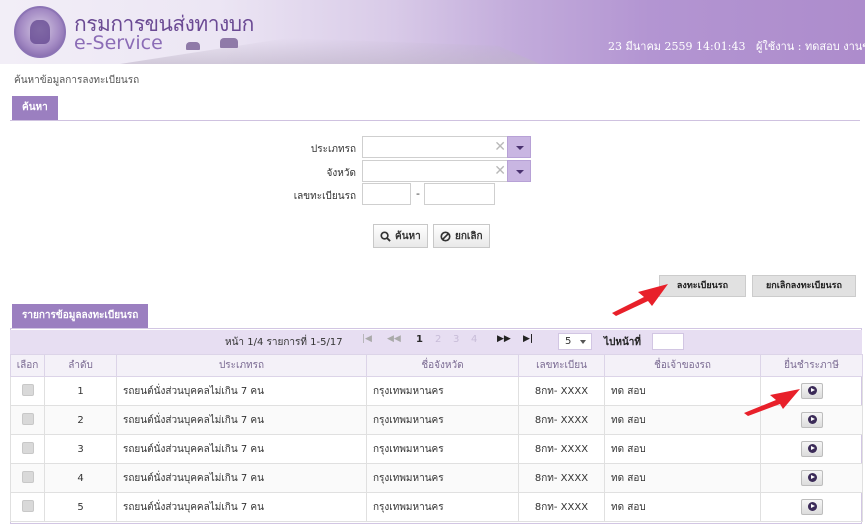 Image resolution: width=865 pixels, height=524 pixels. I want to click on col-header-province: ชื่อจังหวัด, so click(442, 365).